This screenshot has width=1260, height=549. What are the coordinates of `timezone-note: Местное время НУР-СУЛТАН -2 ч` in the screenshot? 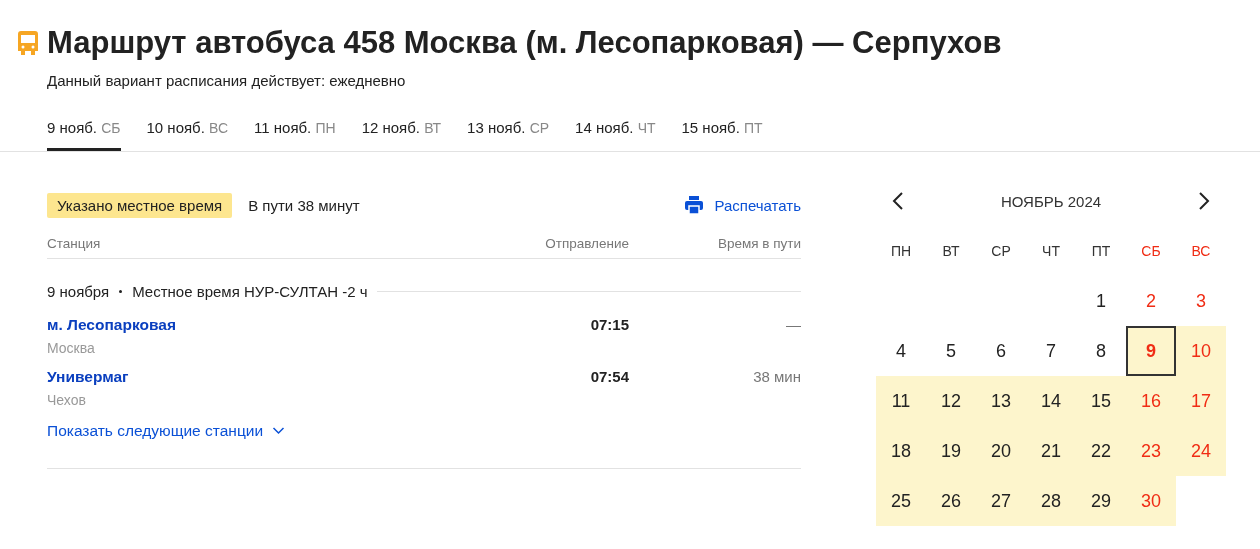 It's located at (250, 291).